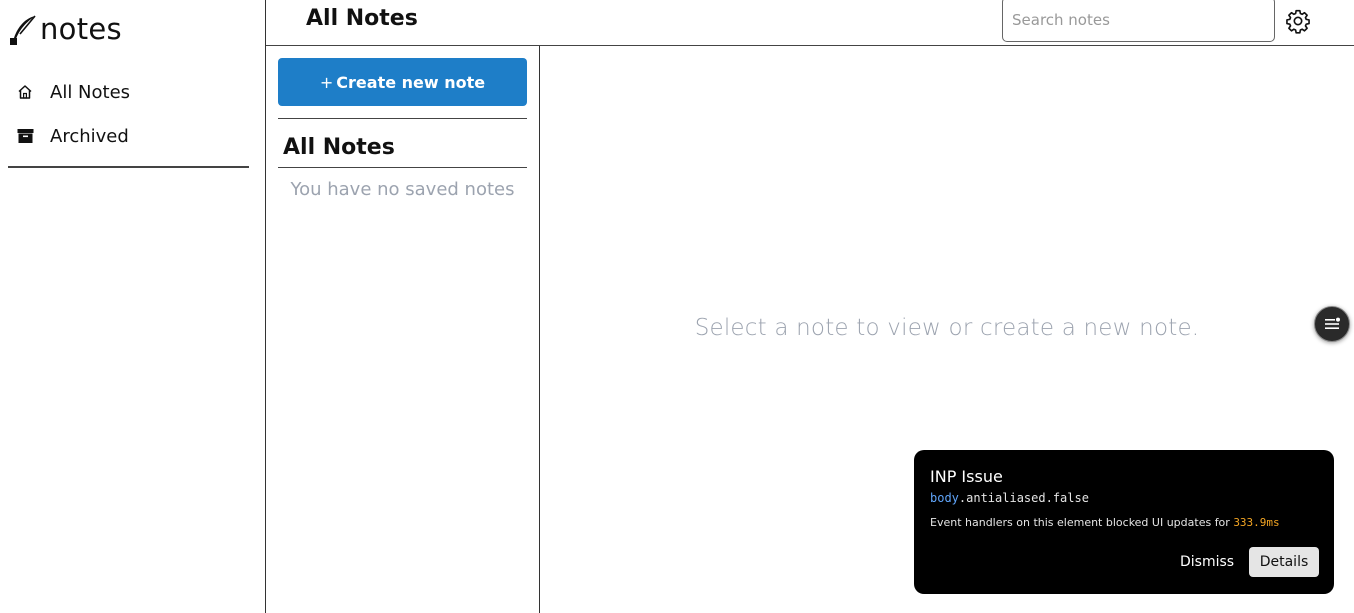 The image size is (1354, 613). I want to click on search-input, so click(1138, 21).